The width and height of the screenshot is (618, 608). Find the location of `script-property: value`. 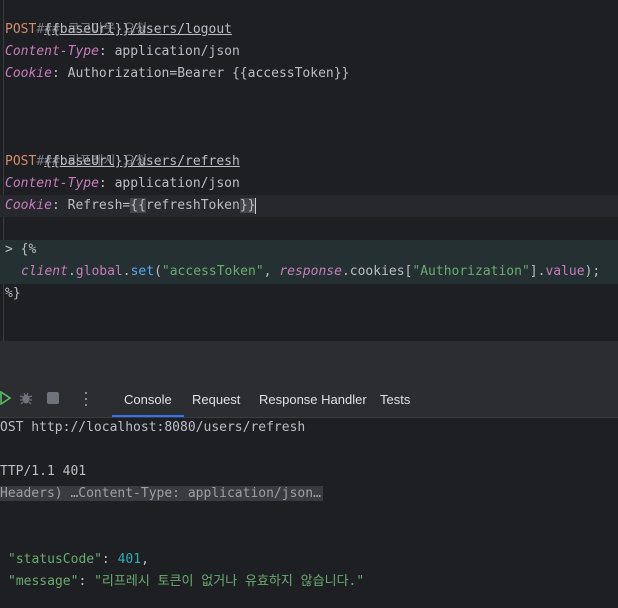

script-property: value is located at coordinates (565, 271).